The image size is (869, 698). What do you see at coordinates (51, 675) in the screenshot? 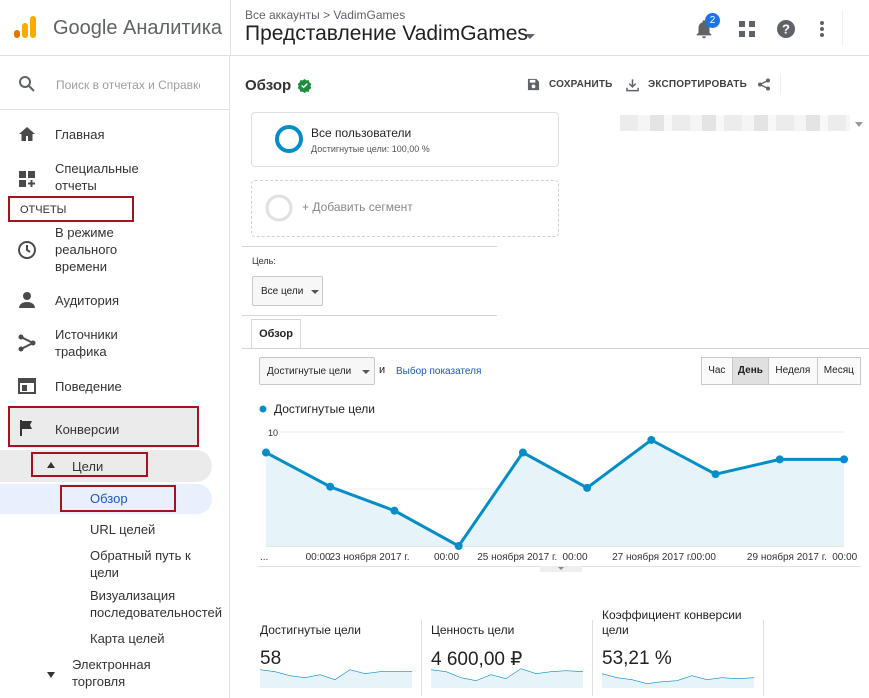
I see `triangle-down-icon` at bounding box center [51, 675].